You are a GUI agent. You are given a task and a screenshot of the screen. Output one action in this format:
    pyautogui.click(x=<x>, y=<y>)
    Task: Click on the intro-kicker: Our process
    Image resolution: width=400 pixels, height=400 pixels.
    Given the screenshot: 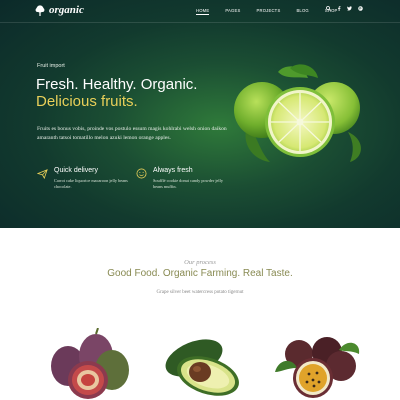 What is the action you would take?
    pyautogui.click(x=200, y=262)
    